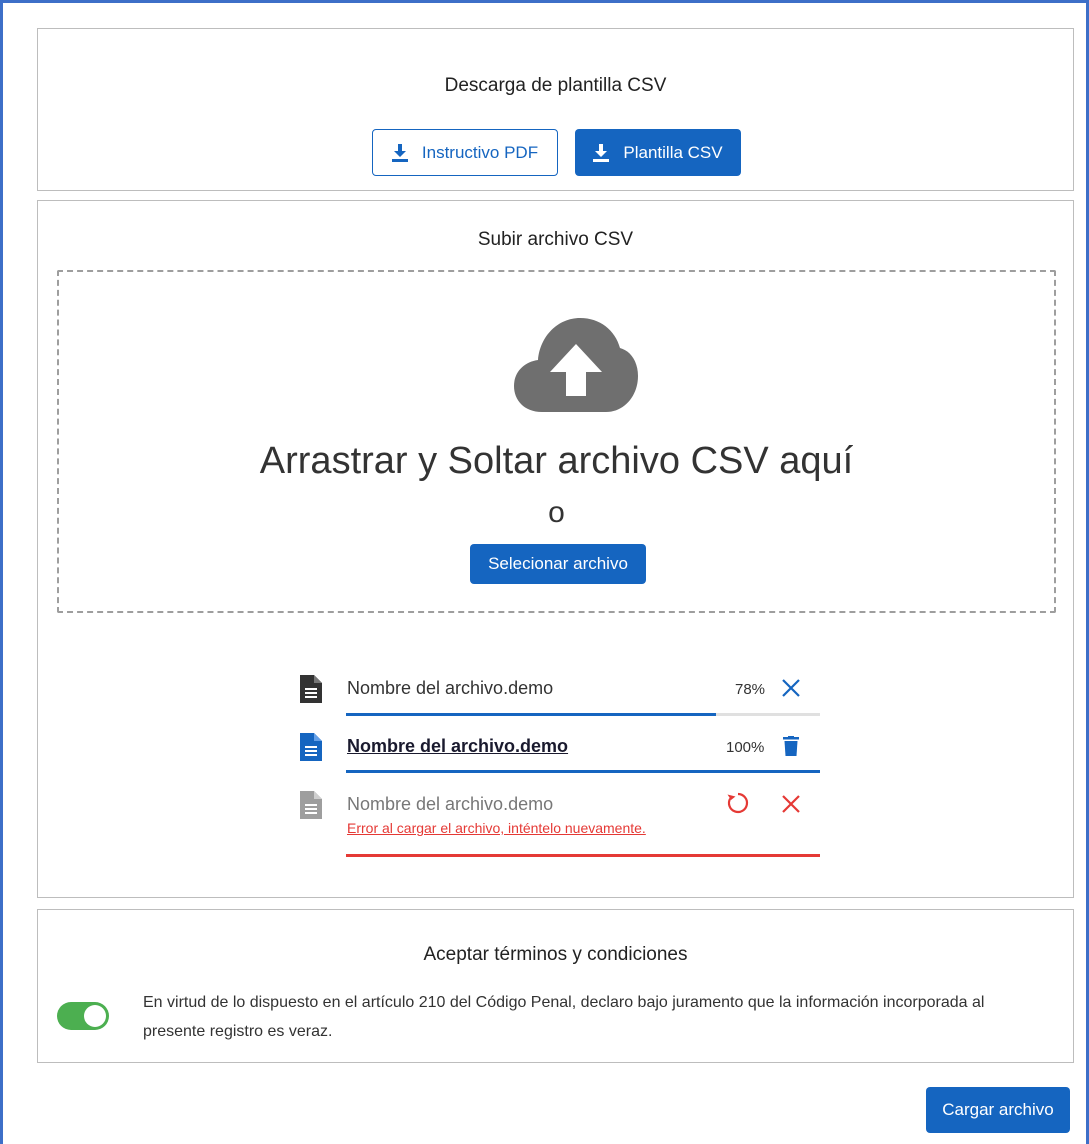 This screenshot has height=1144, width=1089. I want to click on retry-icon, so click(738, 803).